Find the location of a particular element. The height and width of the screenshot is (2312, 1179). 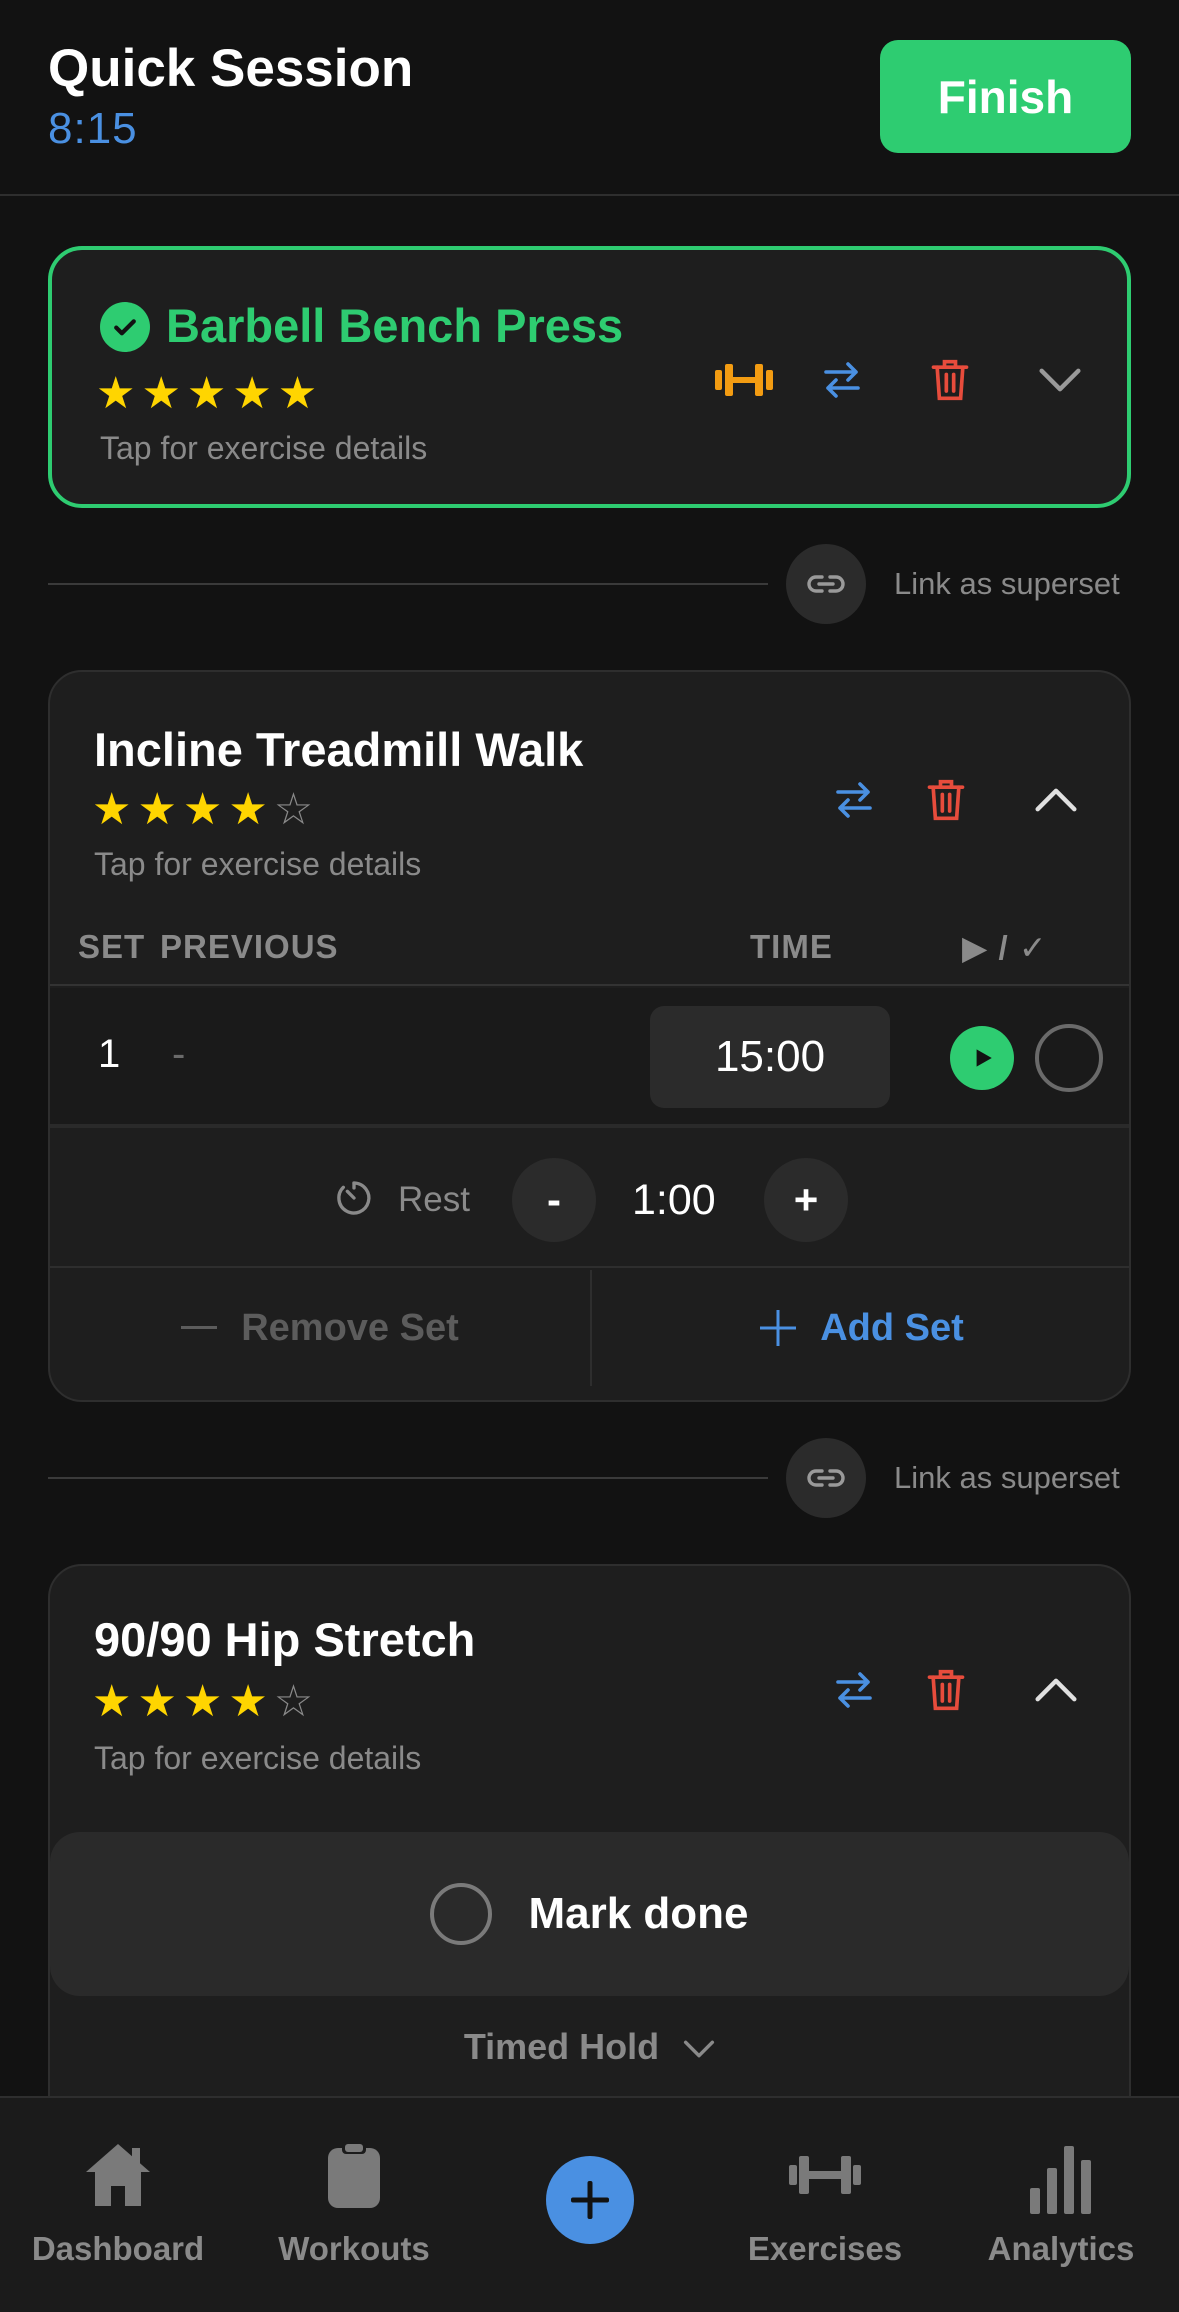

set-controls: Remove Set Add Set is located at coordinates (589, 1328).